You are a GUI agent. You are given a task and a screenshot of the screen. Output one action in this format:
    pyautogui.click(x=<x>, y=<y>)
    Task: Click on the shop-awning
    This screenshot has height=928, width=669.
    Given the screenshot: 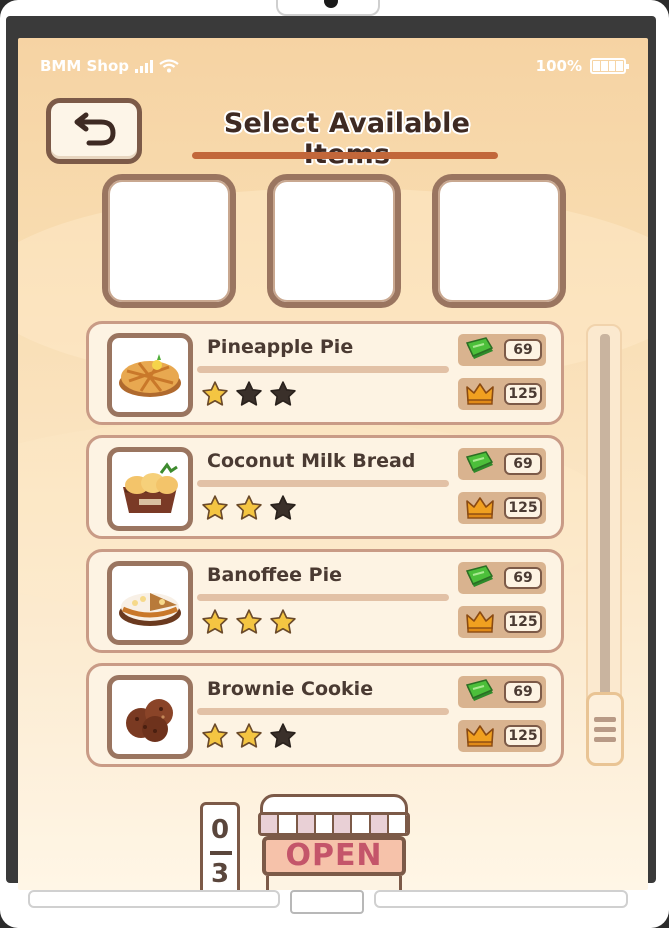 What is the action you would take?
    pyautogui.click(x=334, y=824)
    